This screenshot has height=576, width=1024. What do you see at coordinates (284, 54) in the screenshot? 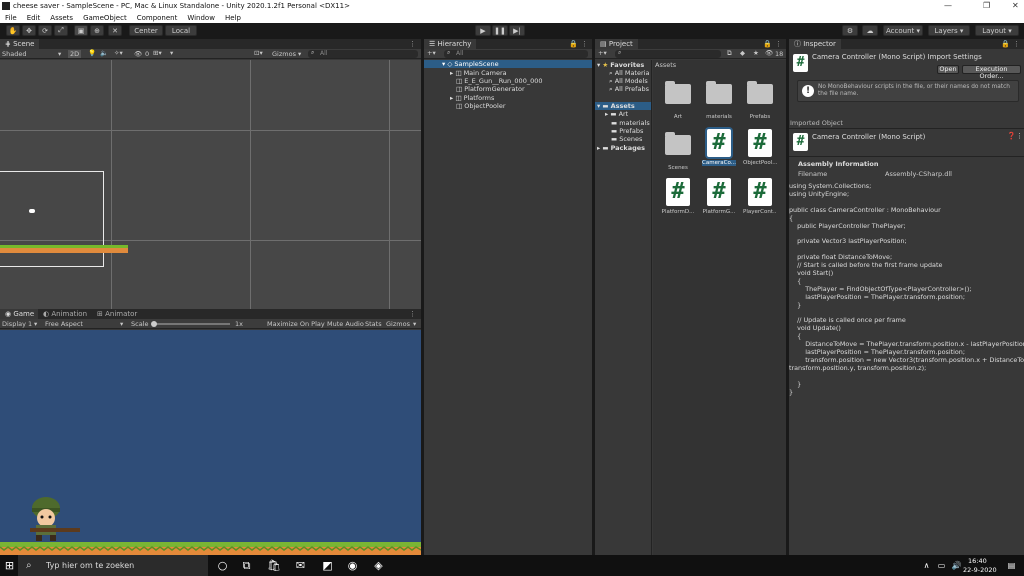
I see `scene-gizmos-dropdown: Gizmos` at bounding box center [284, 54].